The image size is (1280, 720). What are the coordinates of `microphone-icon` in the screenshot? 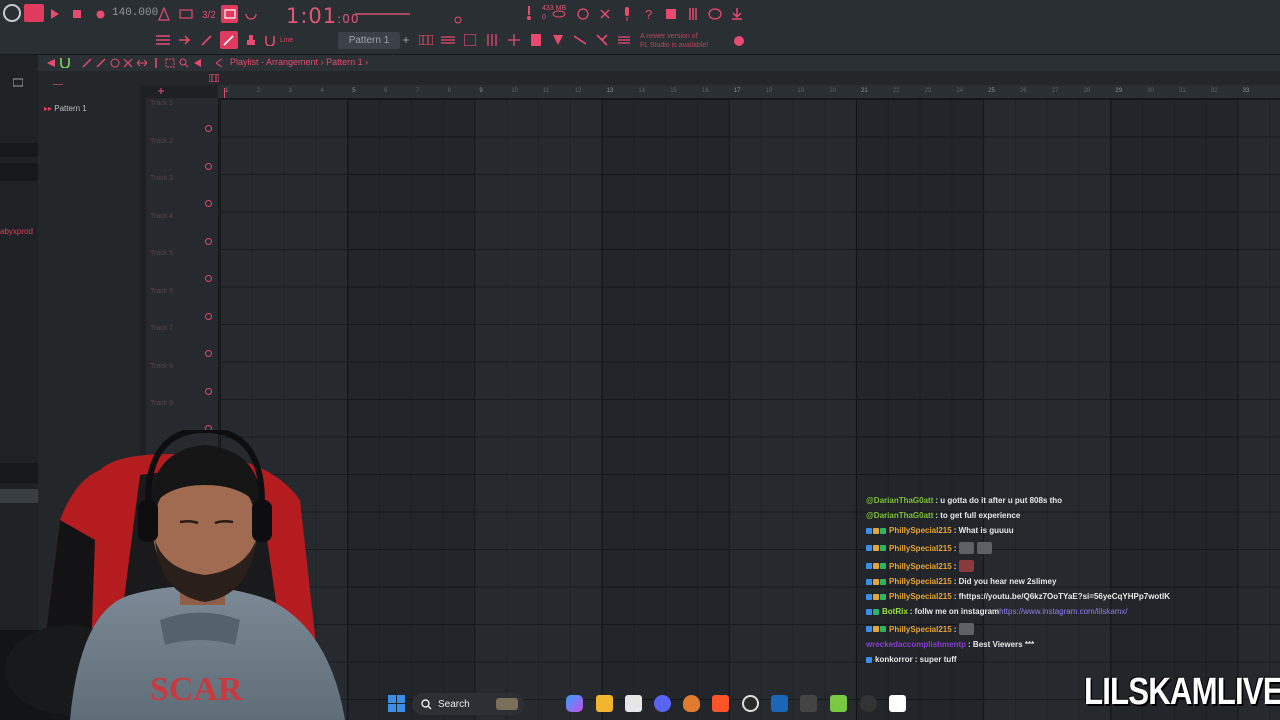 It's located at (627, 14).